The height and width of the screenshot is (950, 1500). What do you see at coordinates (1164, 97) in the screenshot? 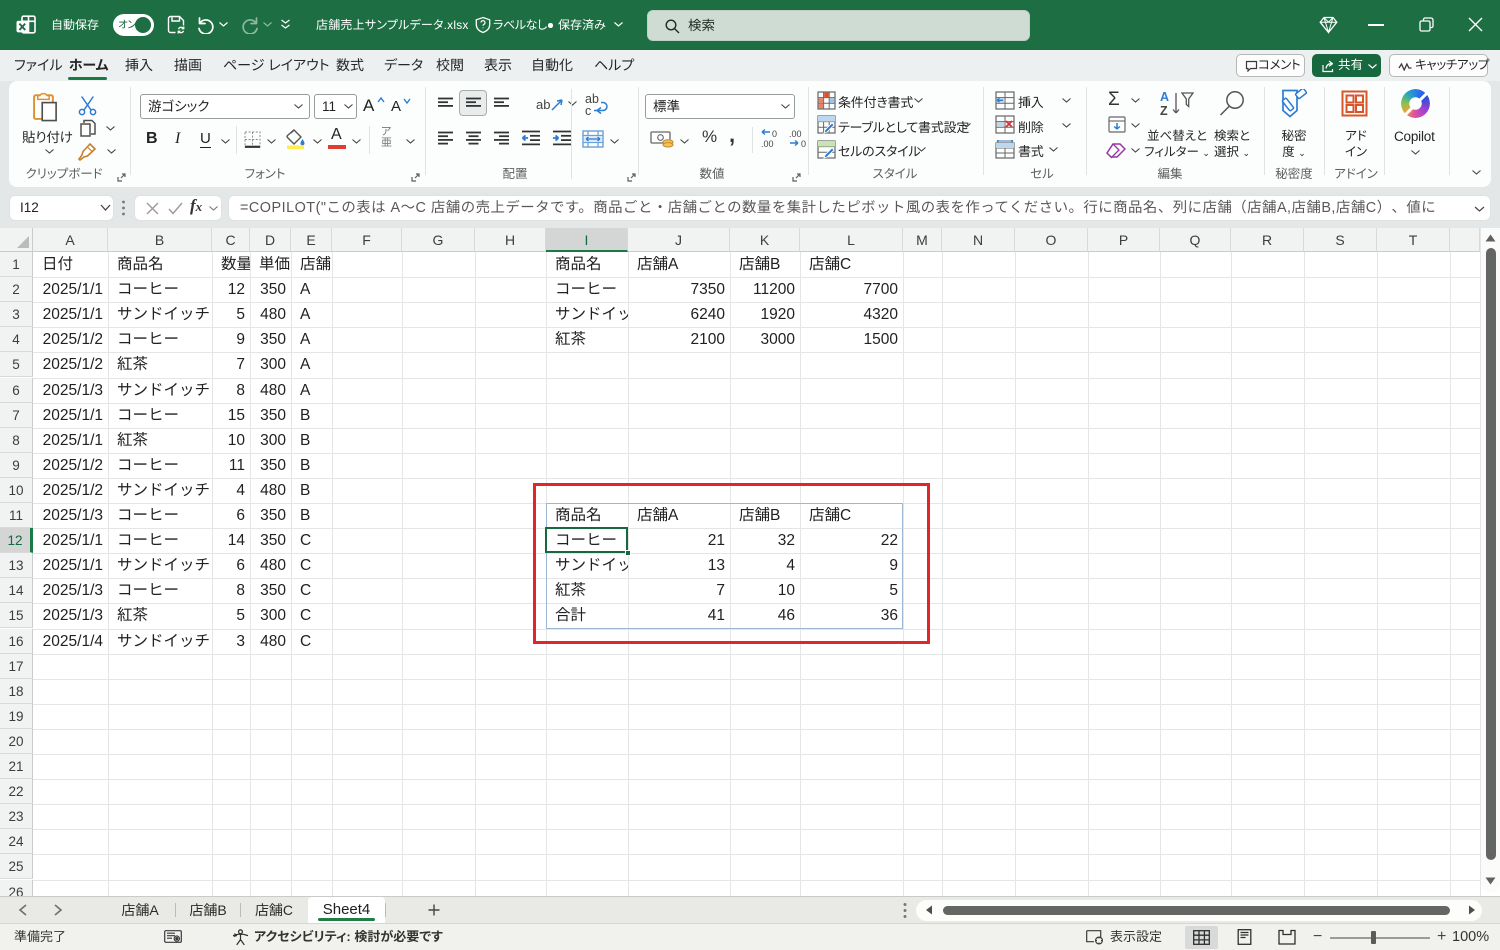
I see `svg-text: A` at bounding box center [1164, 97].